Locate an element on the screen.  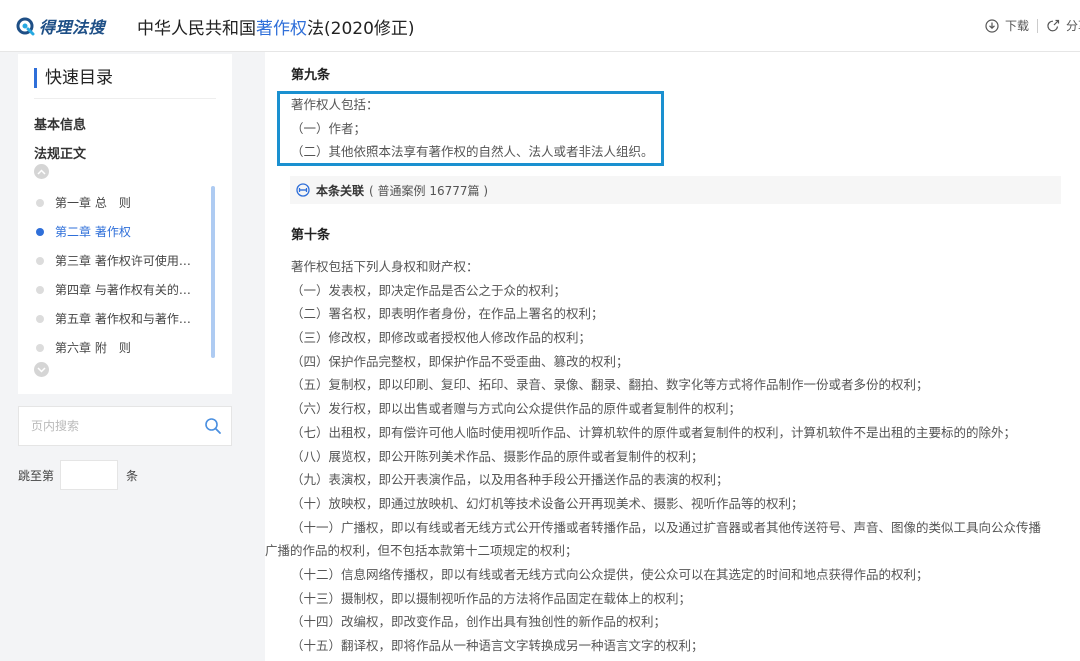
chapter-item: 第五章 著作权和与著作权有关的权利的保护 is located at coordinates (121, 318).